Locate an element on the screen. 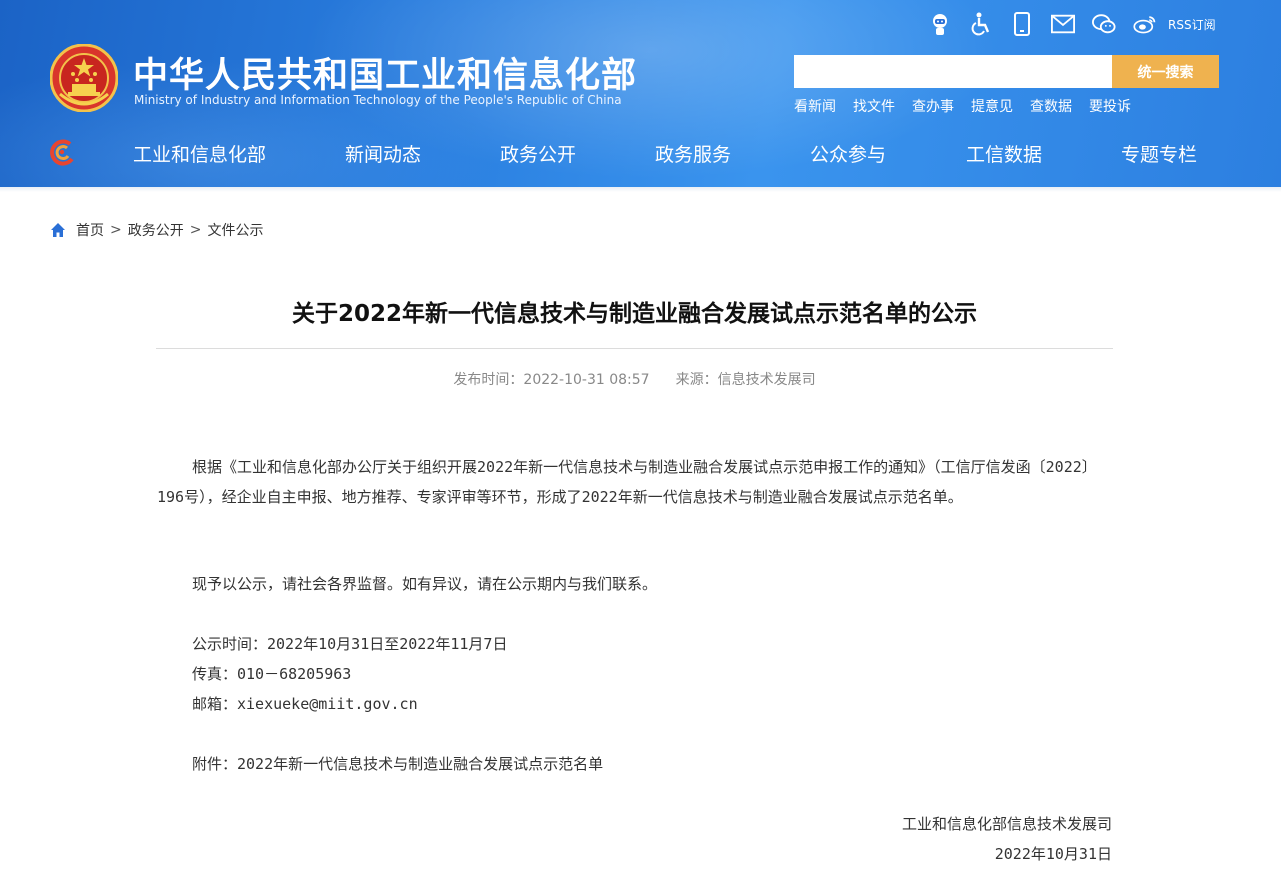 The image size is (1281, 872). article-title: 关于2022年新一代信息技术与制造业融合发展试点示范名单的公示 is located at coordinates (634, 314).